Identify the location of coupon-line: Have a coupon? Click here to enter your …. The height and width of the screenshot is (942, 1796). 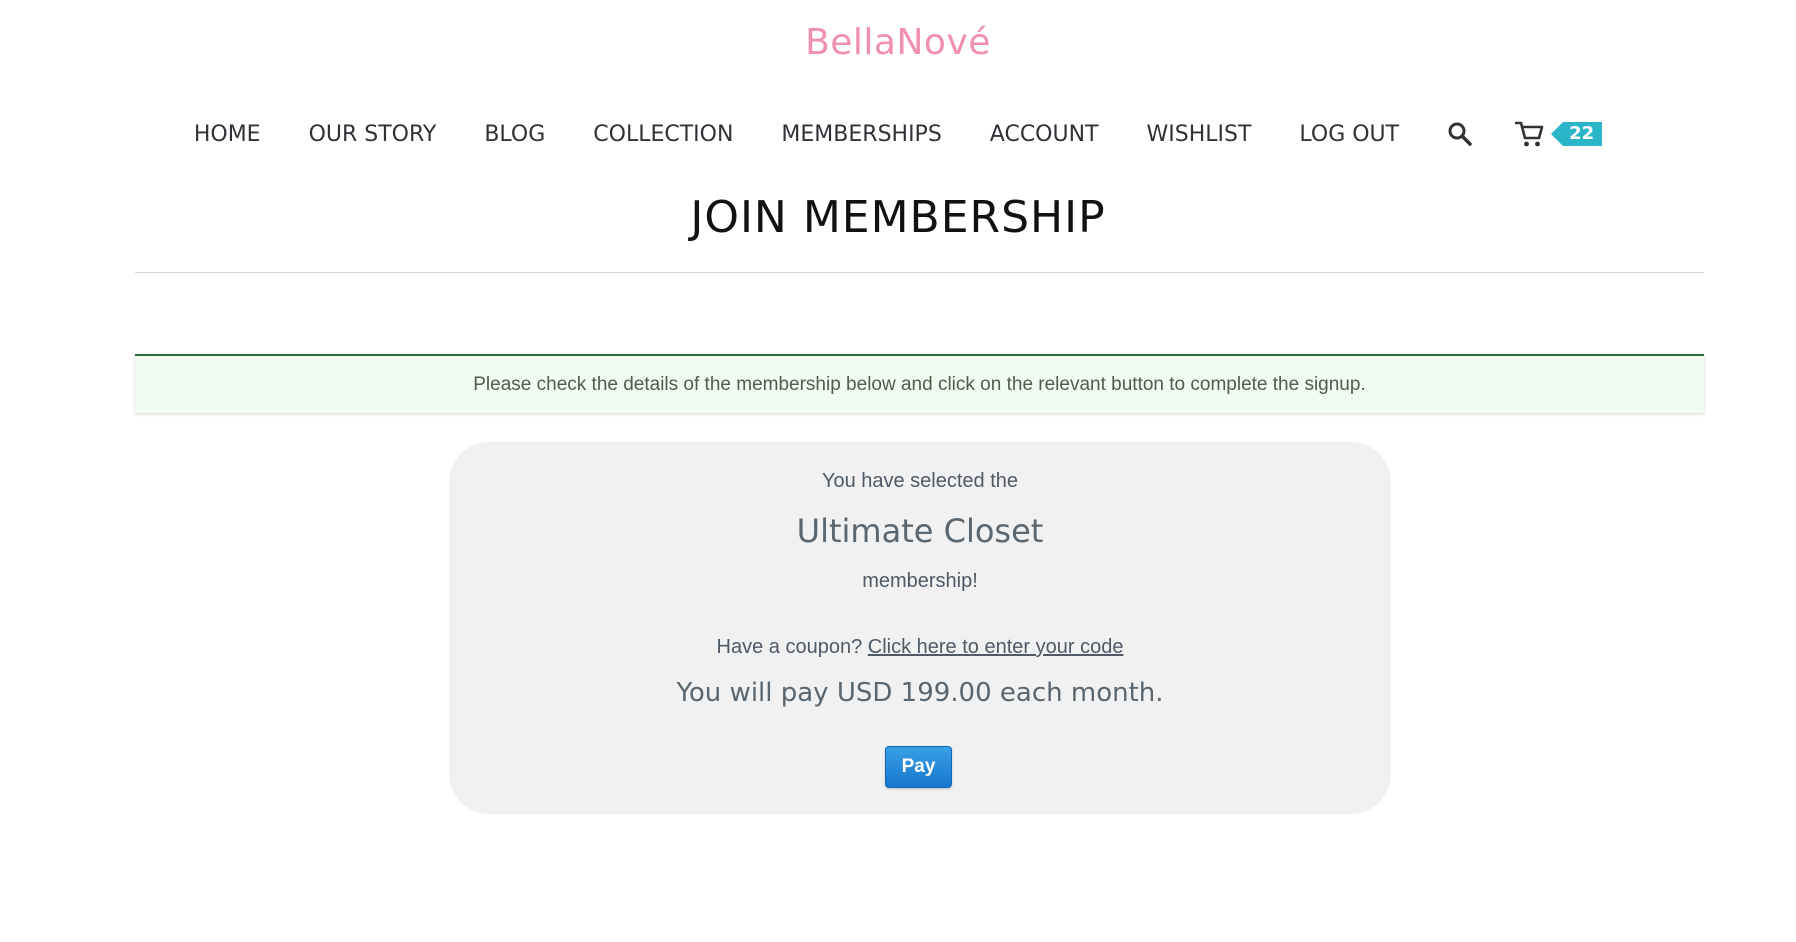
(920, 647).